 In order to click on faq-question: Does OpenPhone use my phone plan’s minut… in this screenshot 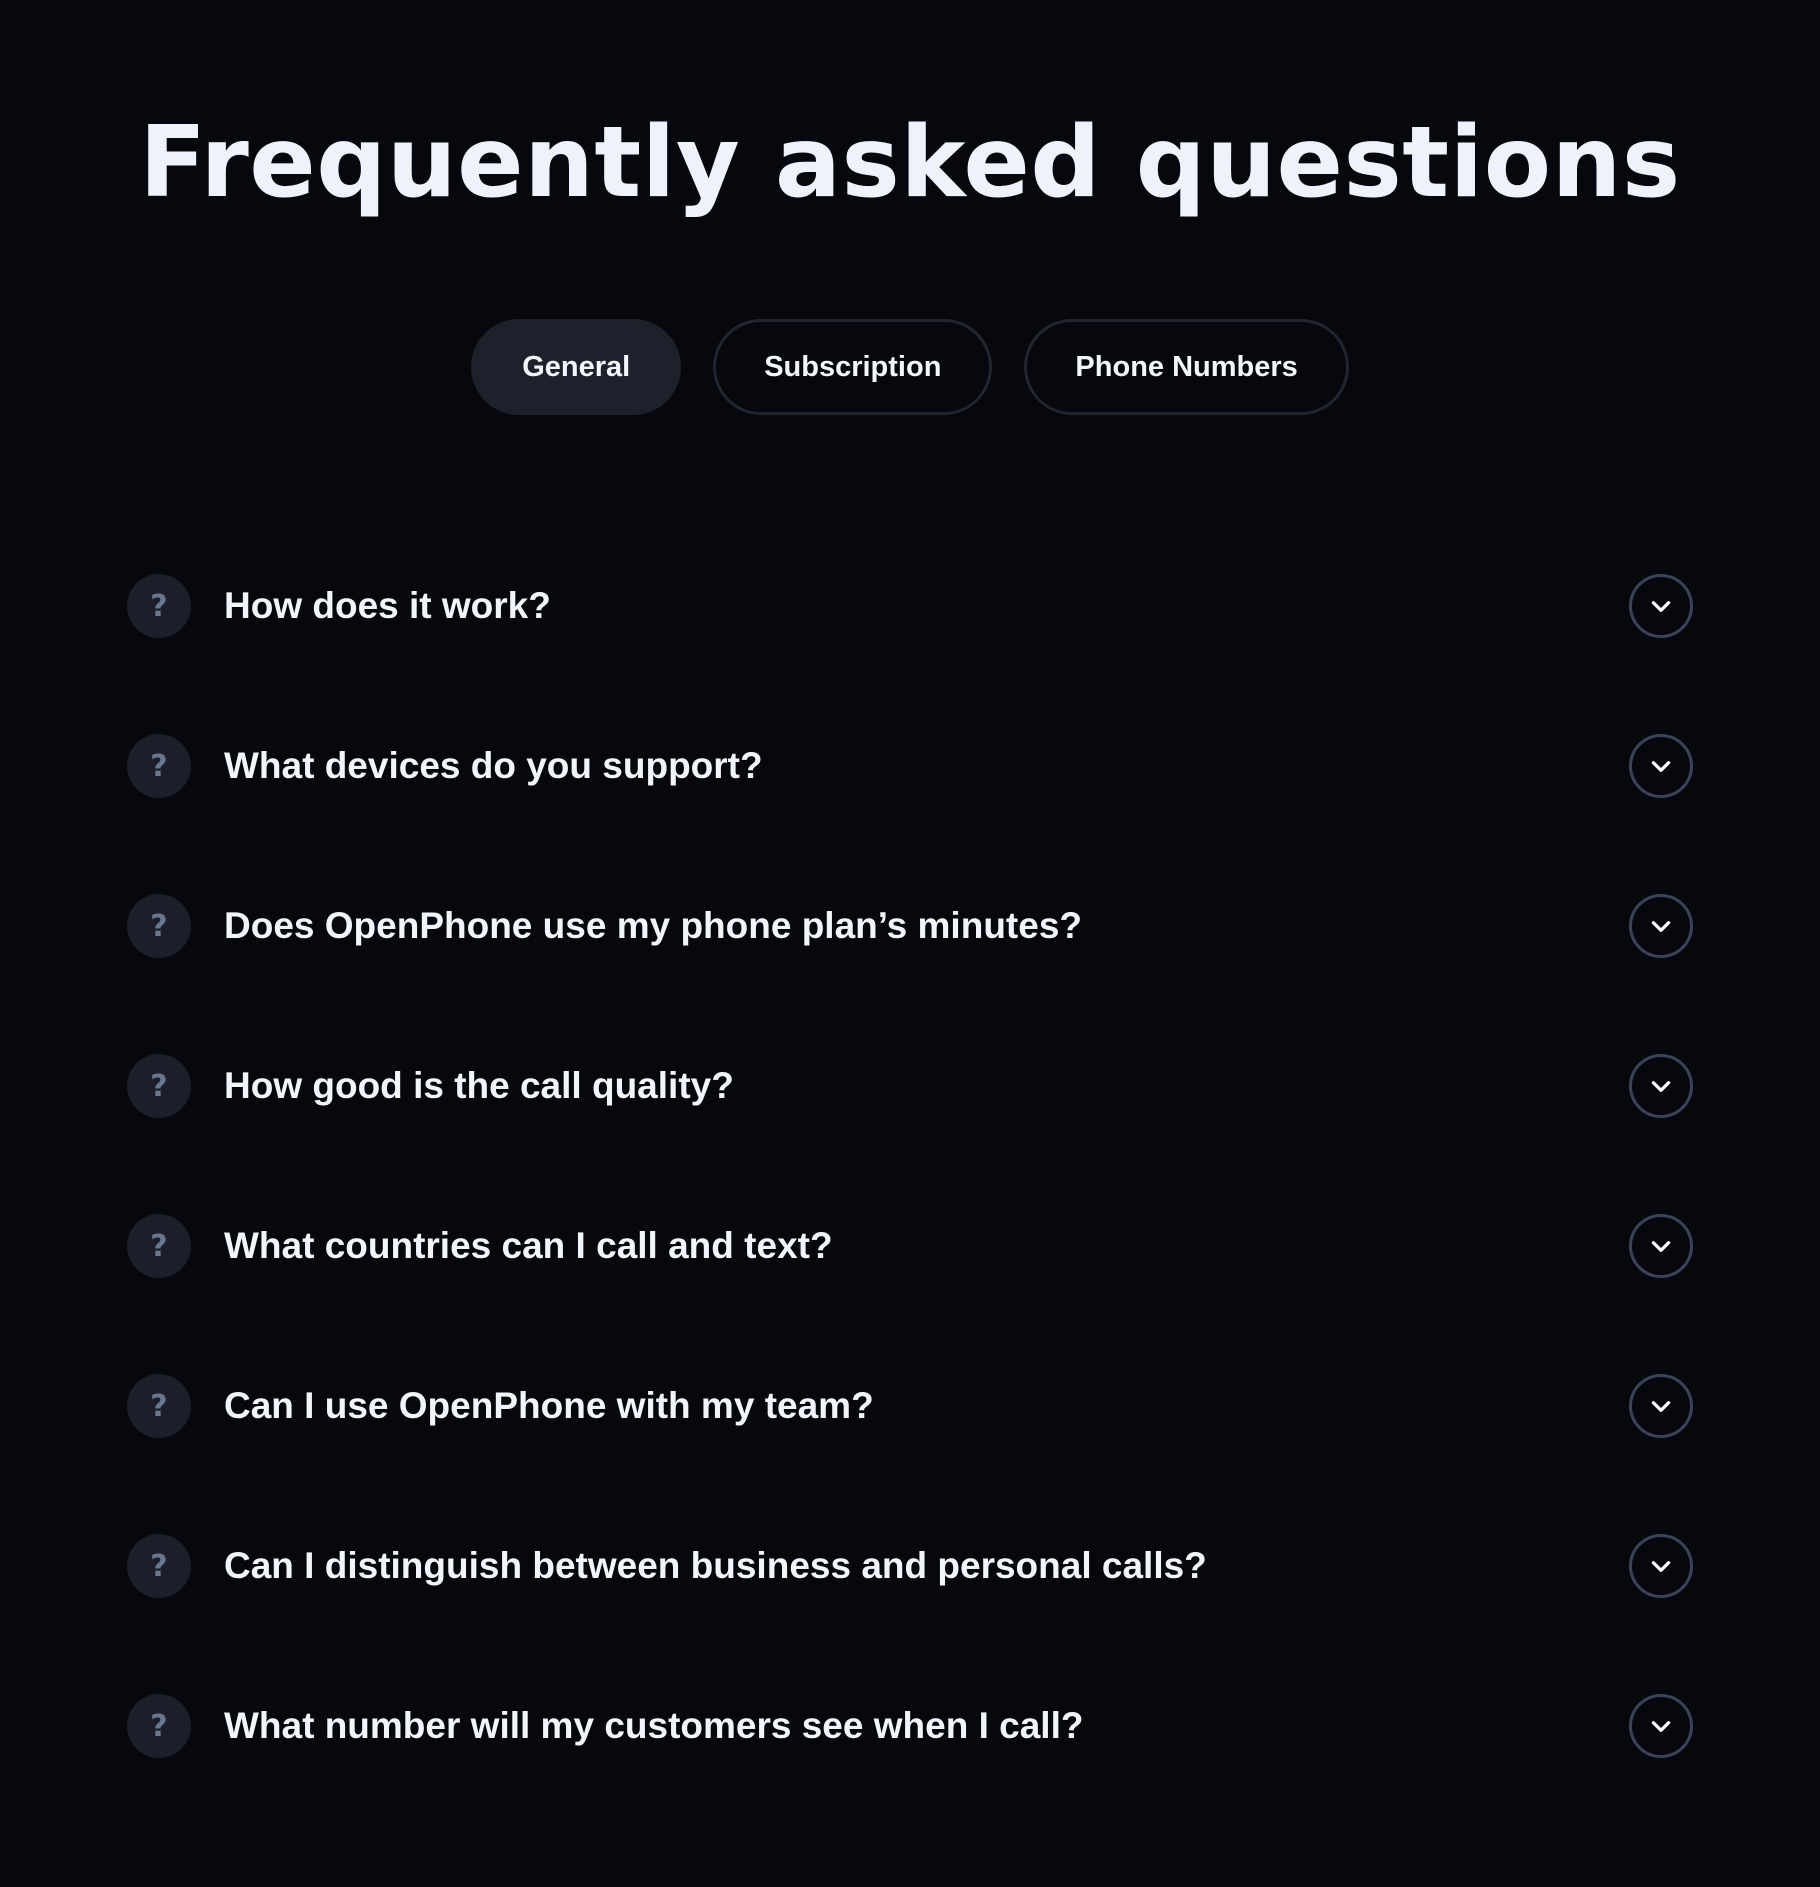, I will do `click(653, 925)`.